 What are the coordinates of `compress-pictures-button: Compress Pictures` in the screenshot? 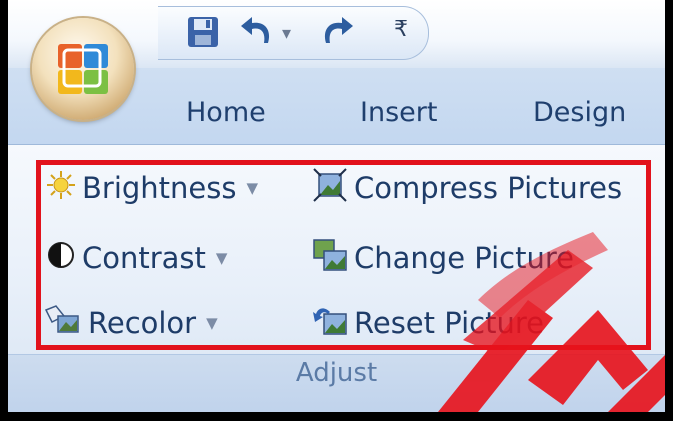 It's located at (467, 188).